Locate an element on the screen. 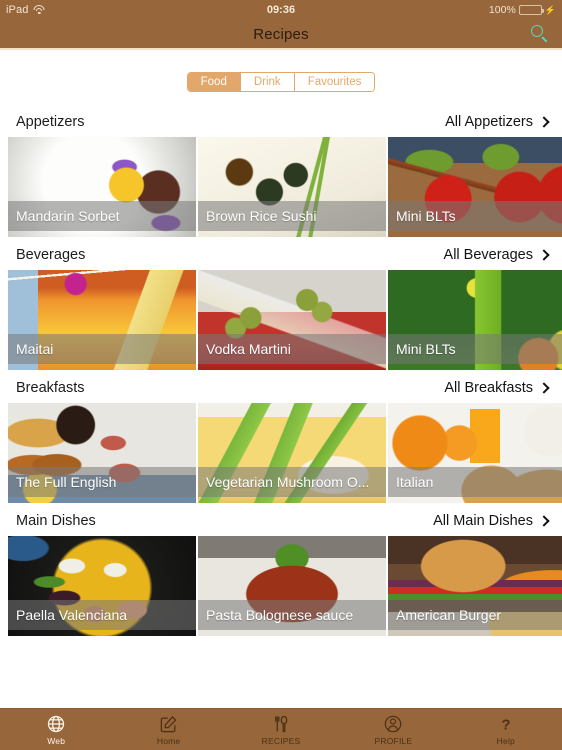 This screenshot has width=562, height=750. tab-web: Web is located at coordinates (56, 729).